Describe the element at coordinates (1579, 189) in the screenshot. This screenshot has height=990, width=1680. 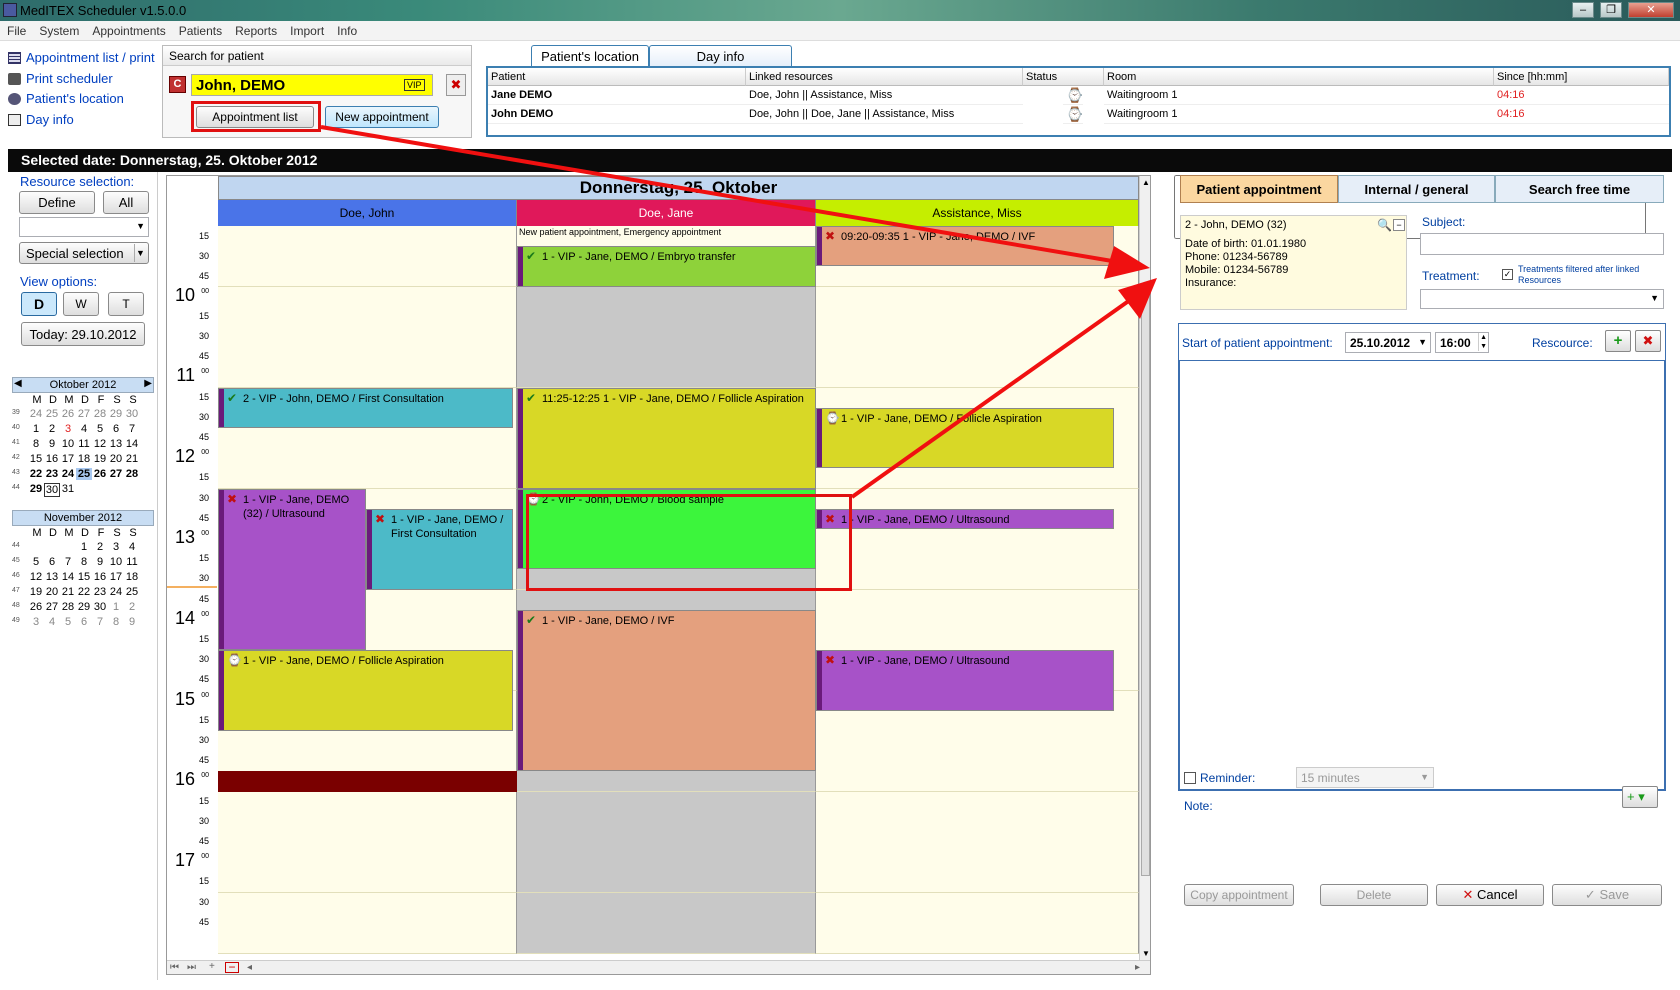
I see `tab-search-free-time: Search free time` at that location.